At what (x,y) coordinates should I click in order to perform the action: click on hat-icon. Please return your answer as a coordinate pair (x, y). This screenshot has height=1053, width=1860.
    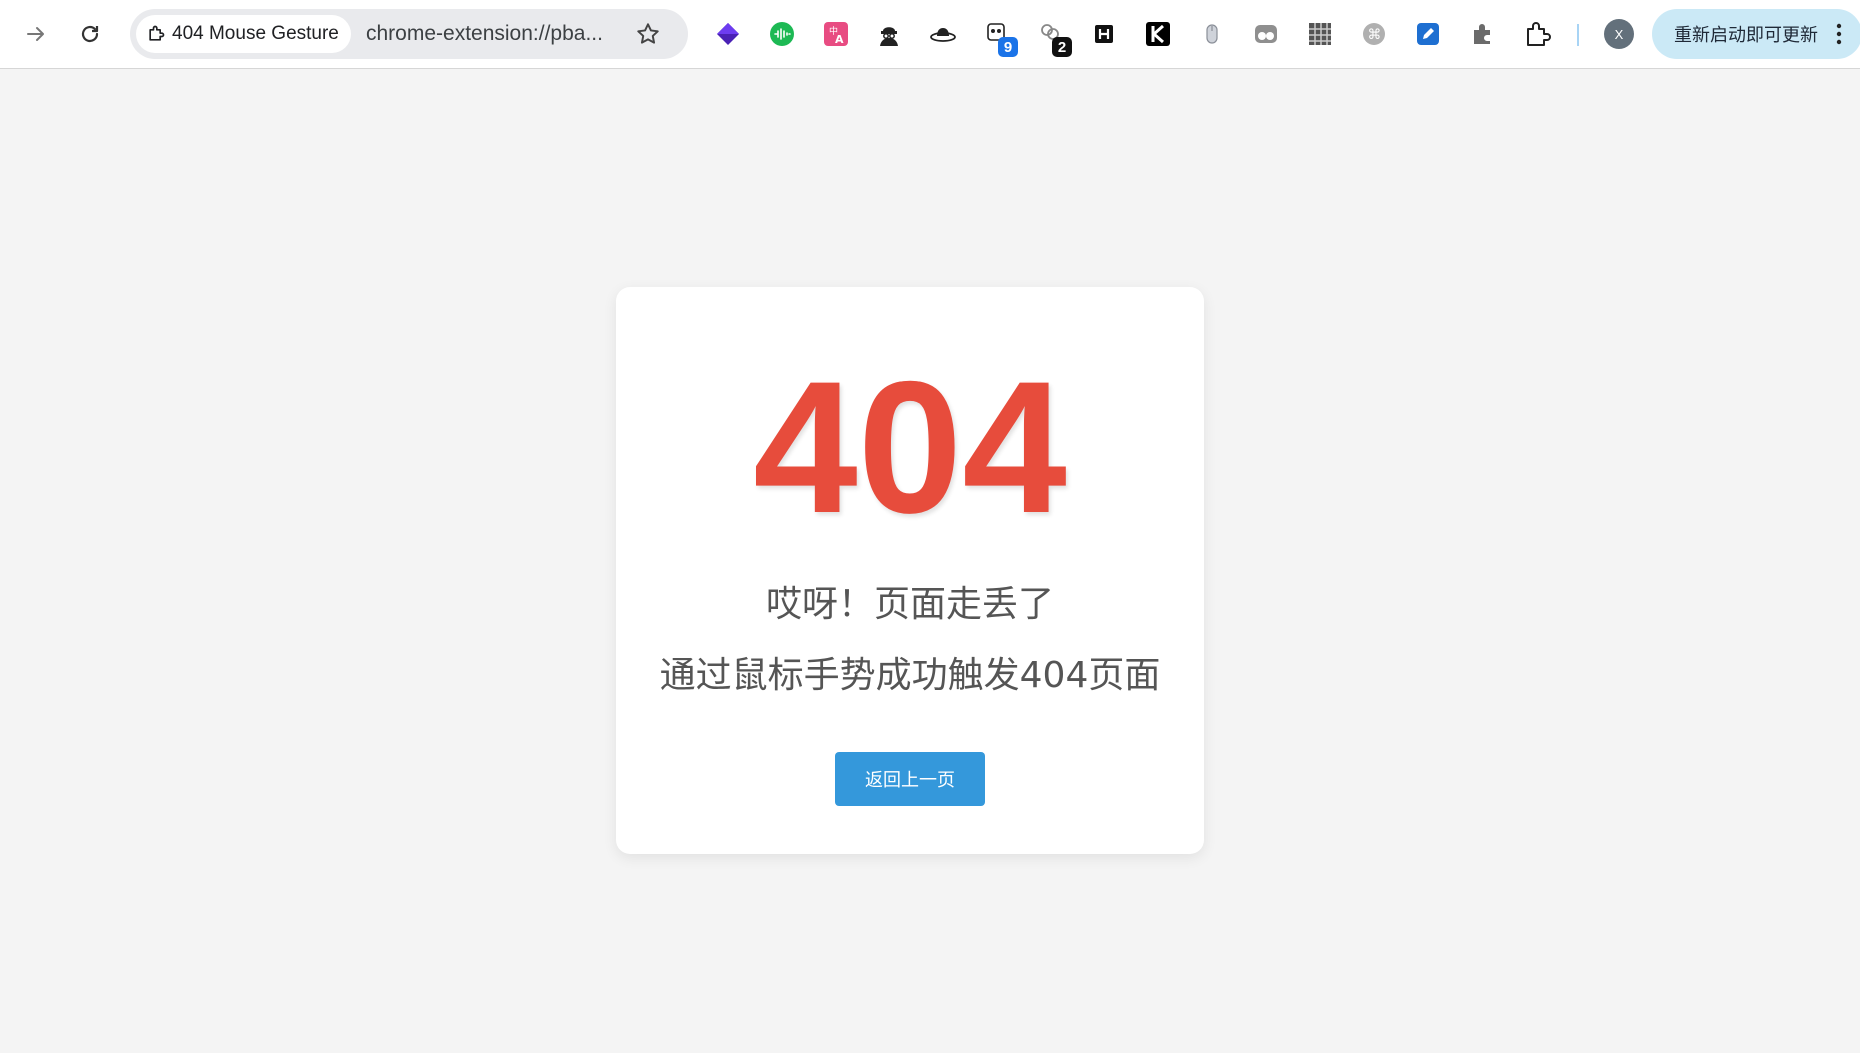
    Looking at the image, I should click on (943, 34).